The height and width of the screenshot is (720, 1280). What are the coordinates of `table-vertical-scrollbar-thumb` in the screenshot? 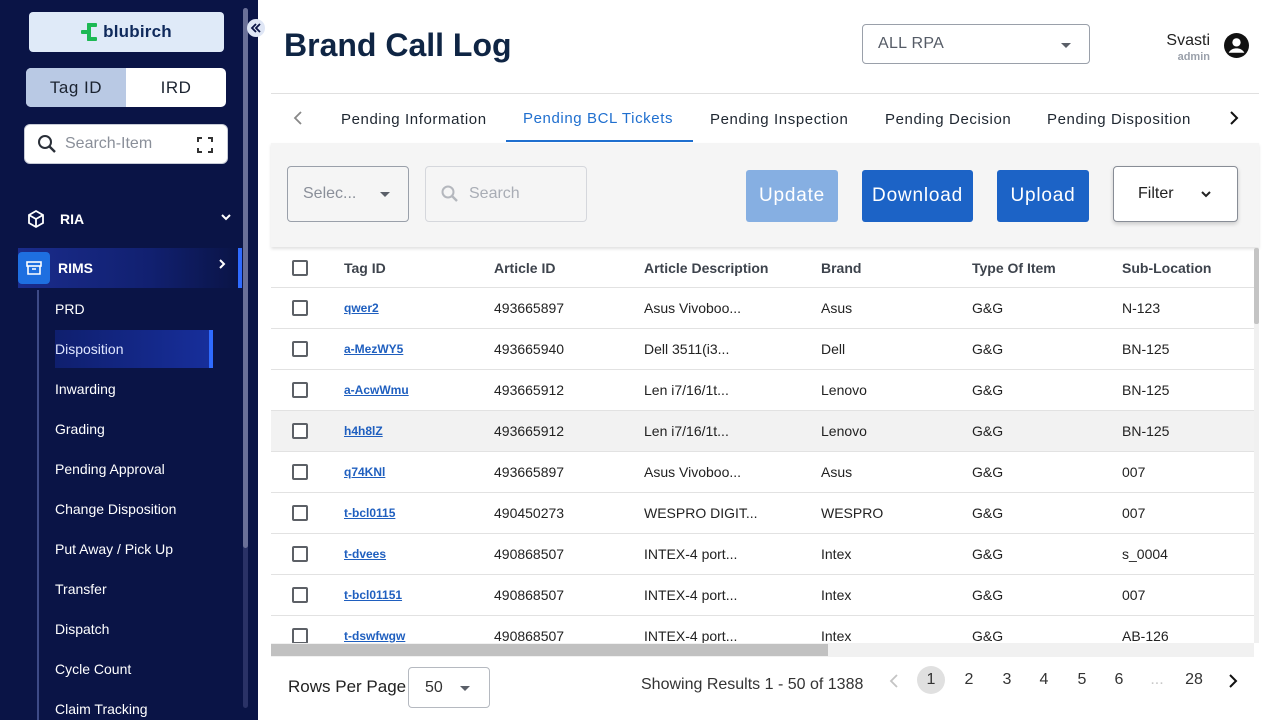 It's located at (1256, 286).